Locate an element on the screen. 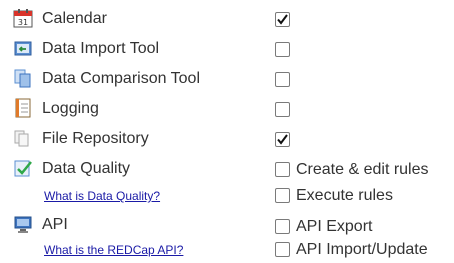 This screenshot has height=263, width=454. logging-checkbox is located at coordinates (282, 109).